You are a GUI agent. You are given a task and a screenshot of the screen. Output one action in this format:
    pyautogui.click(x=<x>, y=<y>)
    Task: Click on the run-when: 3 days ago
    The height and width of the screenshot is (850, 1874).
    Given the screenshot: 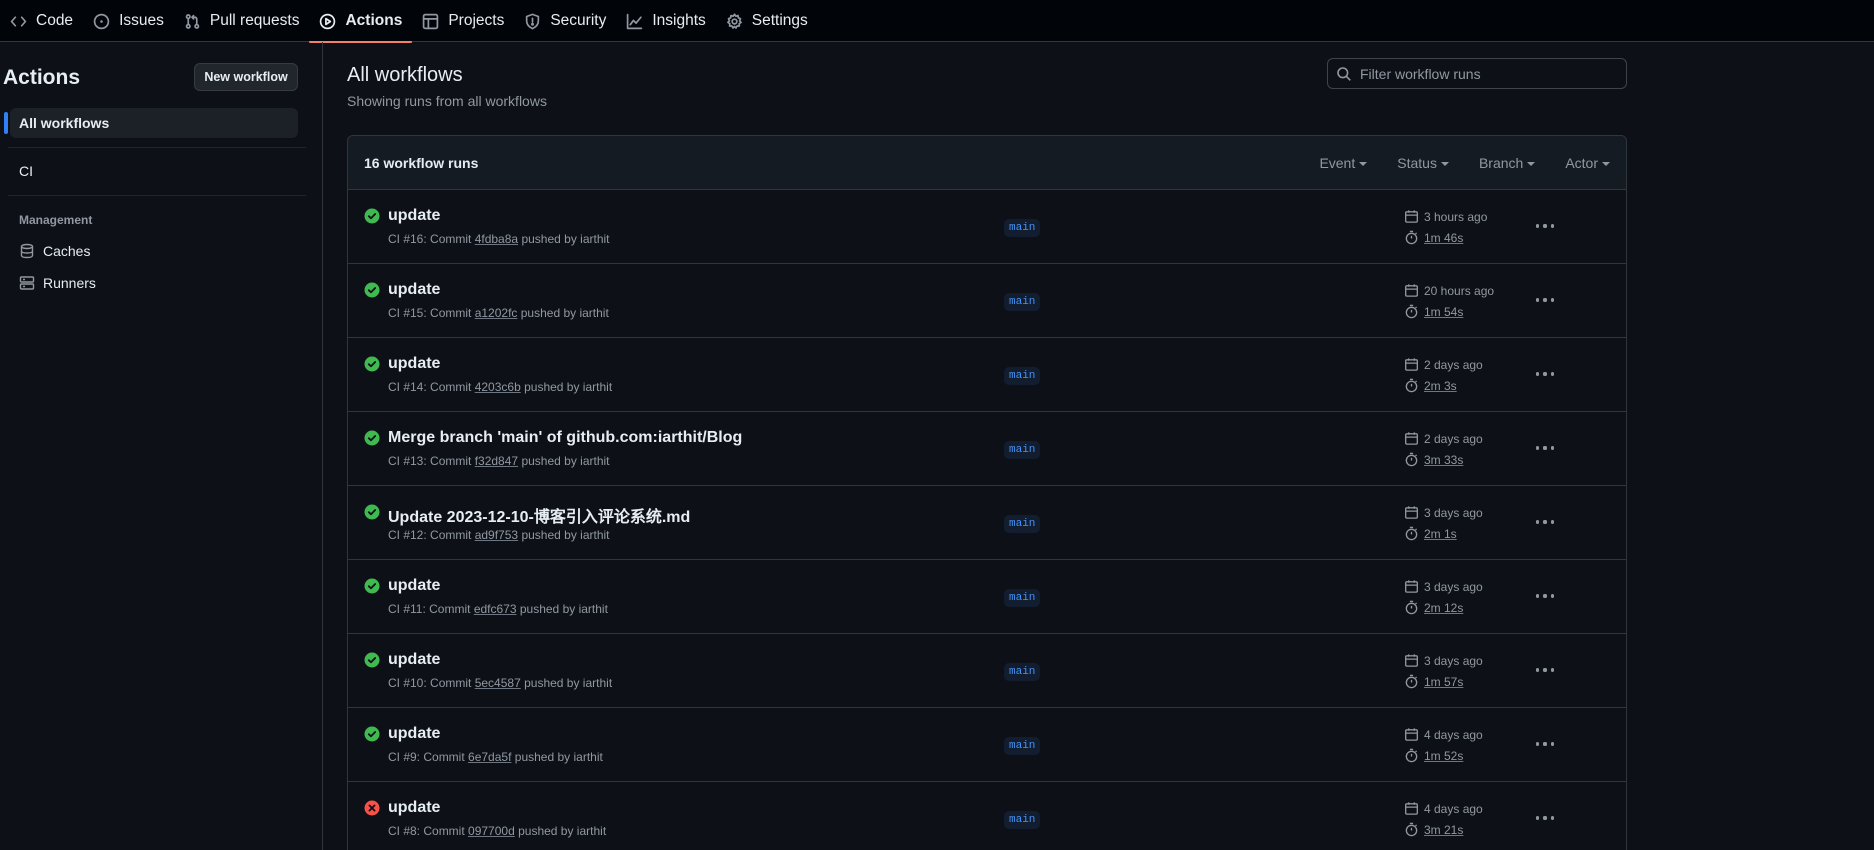 What is the action you would take?
    pyautogui.click(x=1453, y=660)
    